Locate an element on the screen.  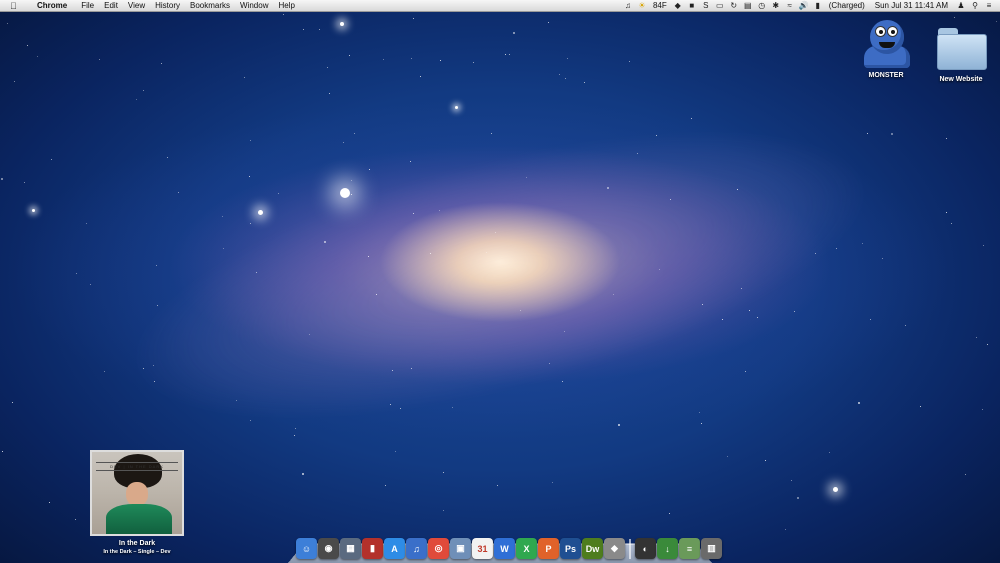
word-icon: W is located at coordinates (504, 548).